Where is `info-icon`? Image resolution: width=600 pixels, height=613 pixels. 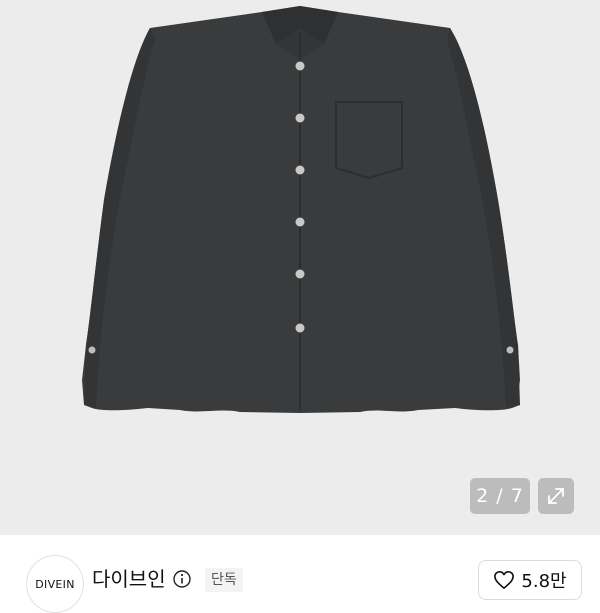 info-icon is located at coordinates (182, 579).